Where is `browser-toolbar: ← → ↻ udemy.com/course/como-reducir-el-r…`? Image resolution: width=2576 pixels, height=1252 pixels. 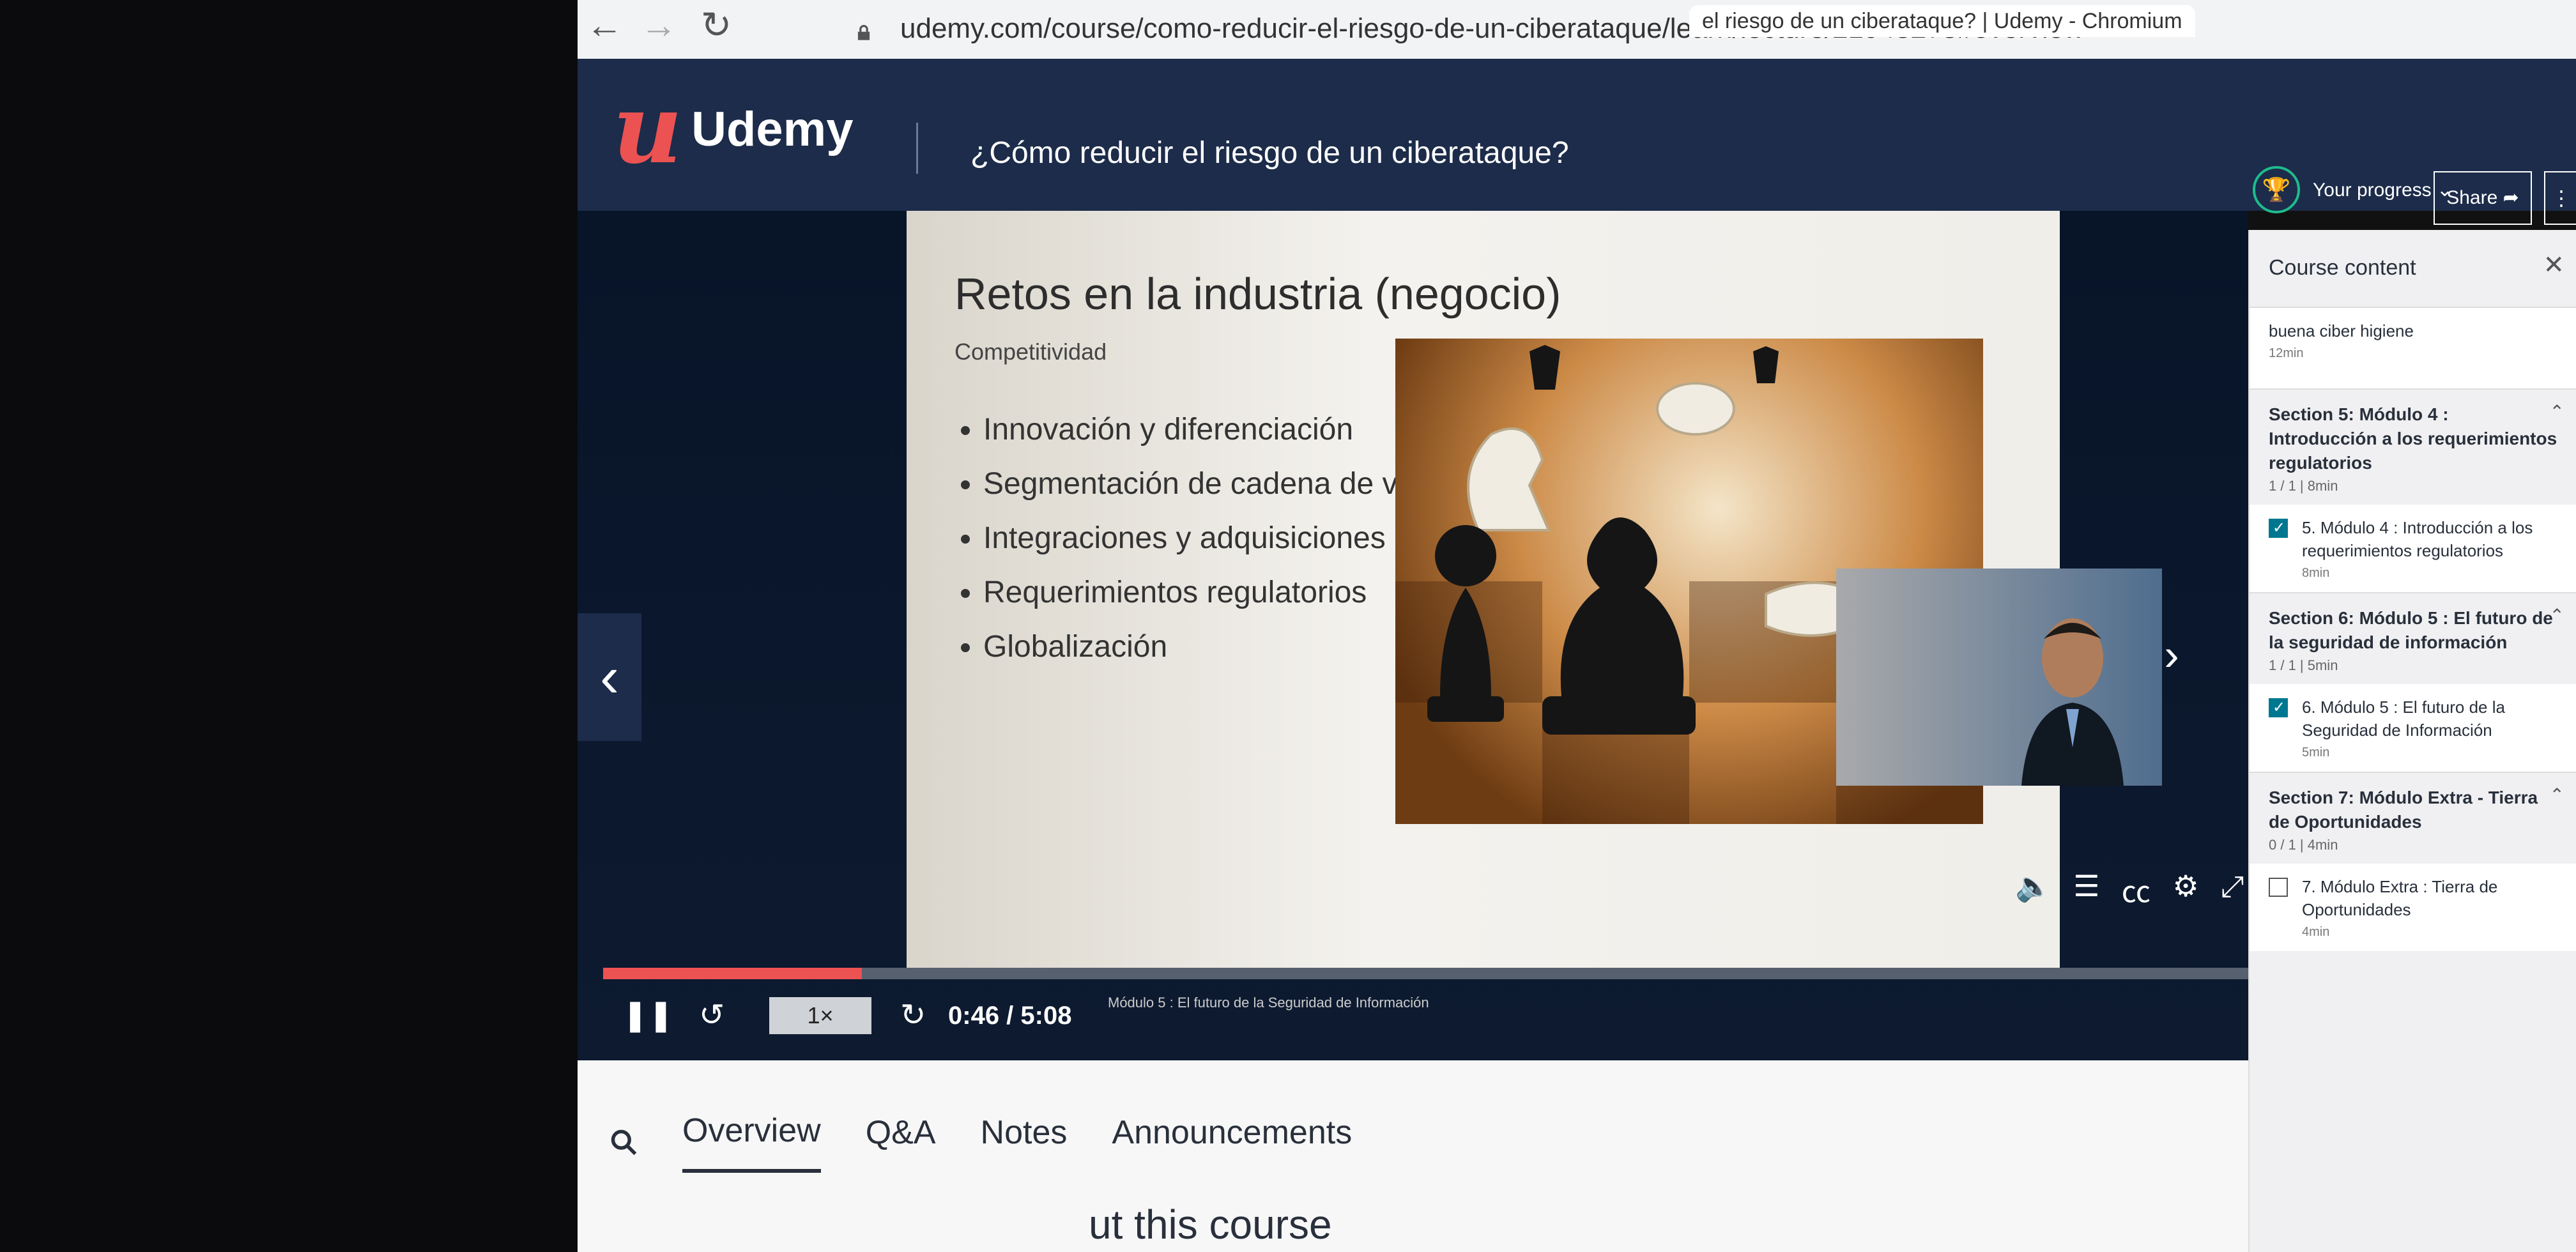 browser-toolbar: ← → ↻ udemy.com/course/como-reducir-el-r… is located at coordinates (1577, 29).